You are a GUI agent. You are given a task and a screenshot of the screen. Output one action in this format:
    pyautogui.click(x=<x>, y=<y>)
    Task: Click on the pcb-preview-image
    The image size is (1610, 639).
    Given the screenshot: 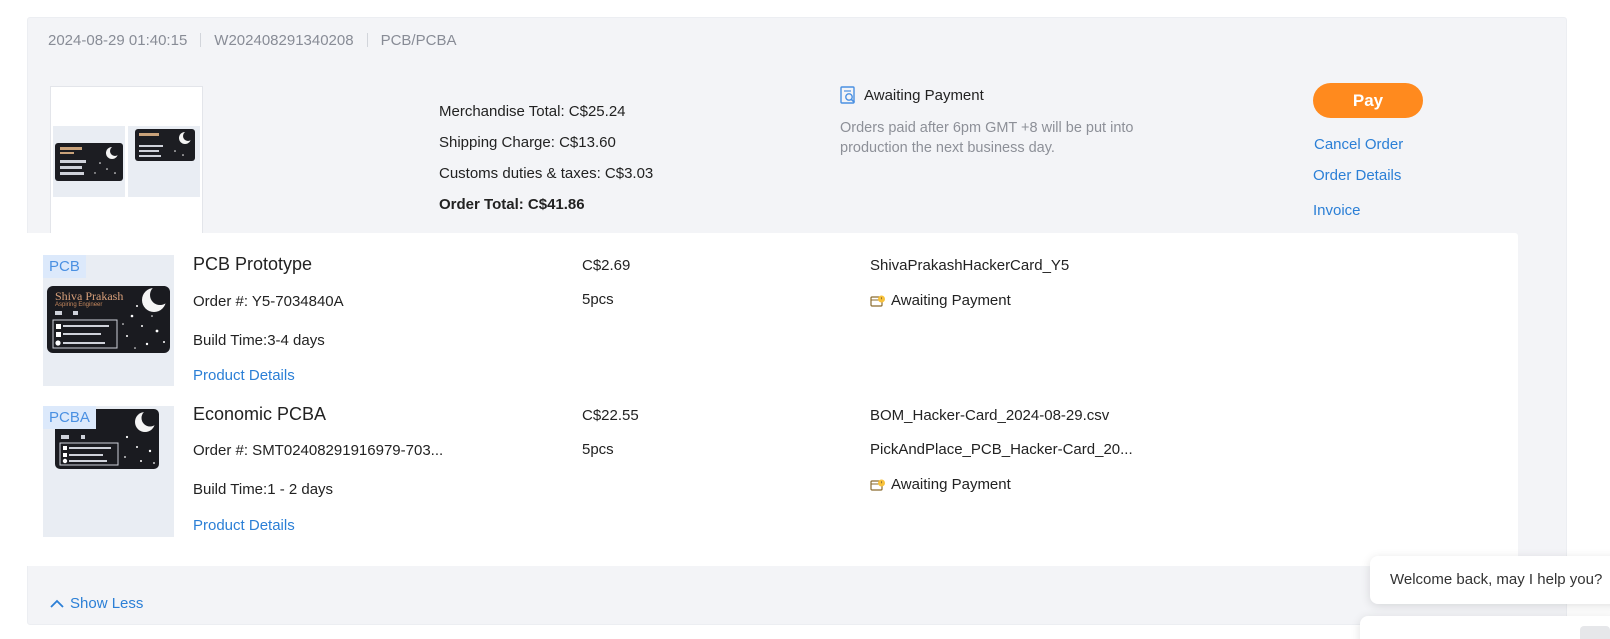 What is the action you would take?
    pyautogui.click(x=89, y=162)
    